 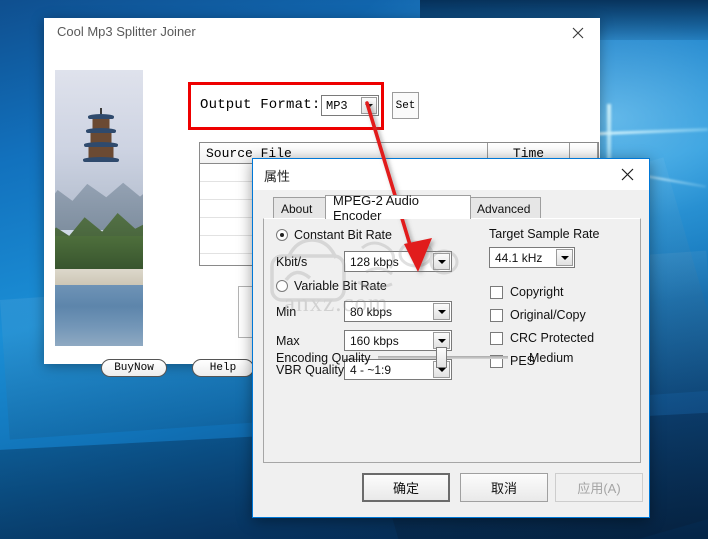 I want to click on copyright-checkbox: Copyright, so click(x=527, y=292).